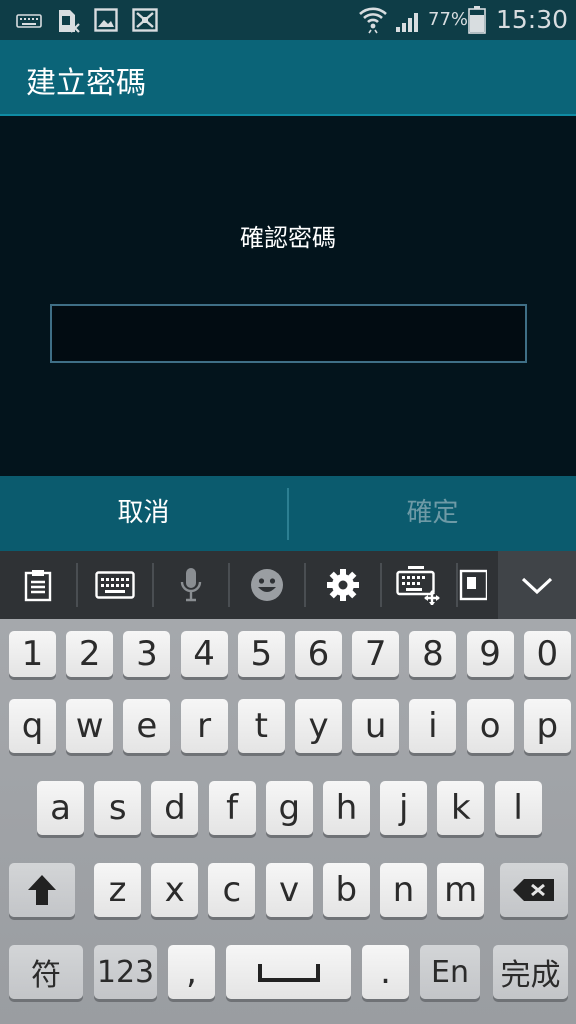 The image size is (576, 1024). Describe the element at coordinates (143, 513) in the screenshot. I see `cancel-button: 取消` at that location.